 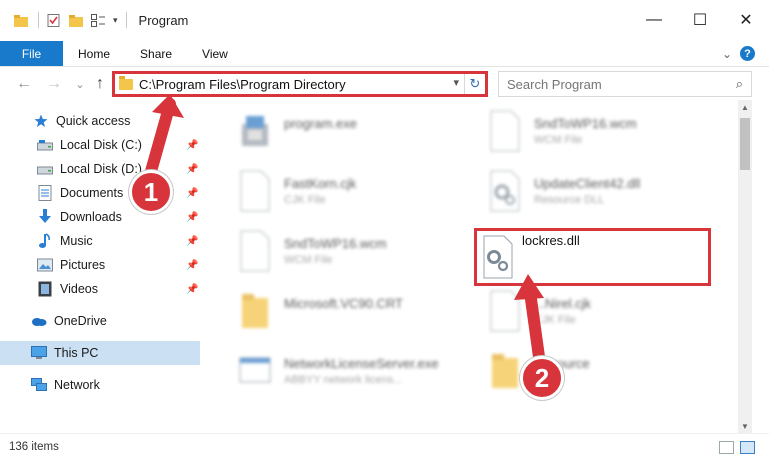 I want to click on help-icon: ?, so click(x=747, y=53).